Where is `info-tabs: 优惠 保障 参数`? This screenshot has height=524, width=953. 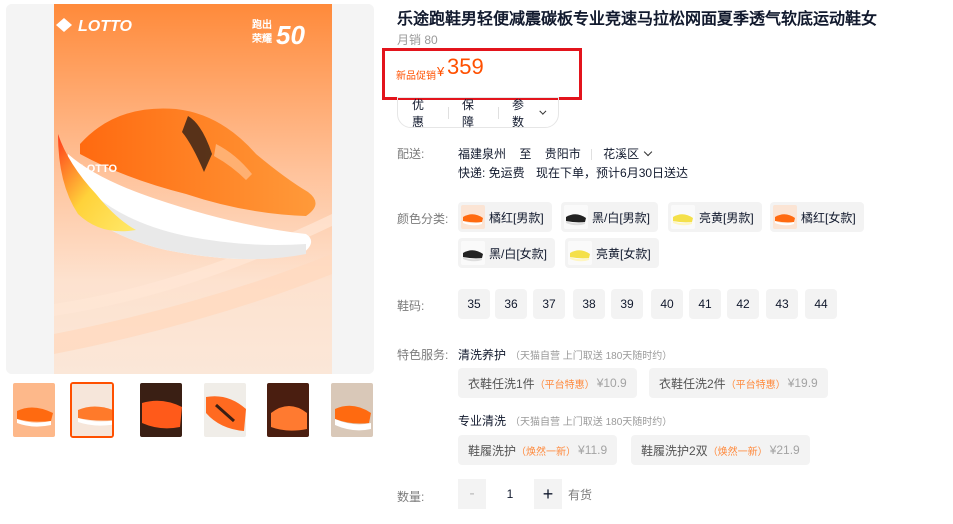
info-tabs: 优惠 保障 参数 is located at coordinates (478, 113).